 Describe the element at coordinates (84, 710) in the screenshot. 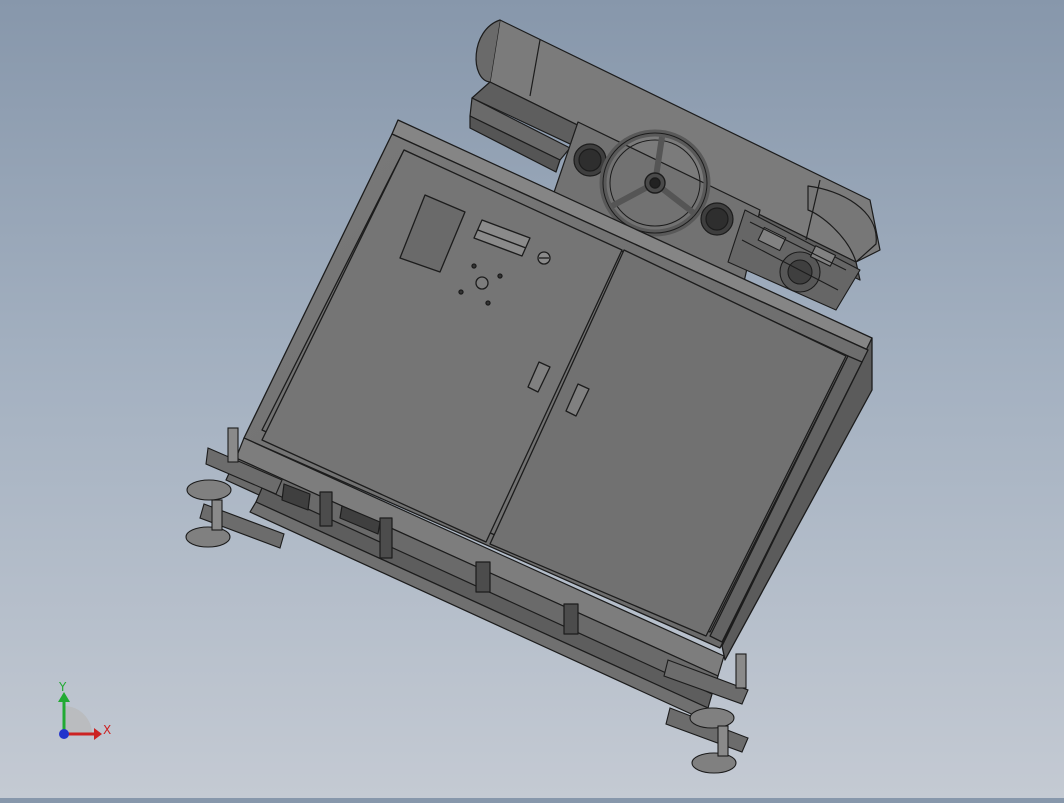

I see `orientation-triad: Y X` at that location.